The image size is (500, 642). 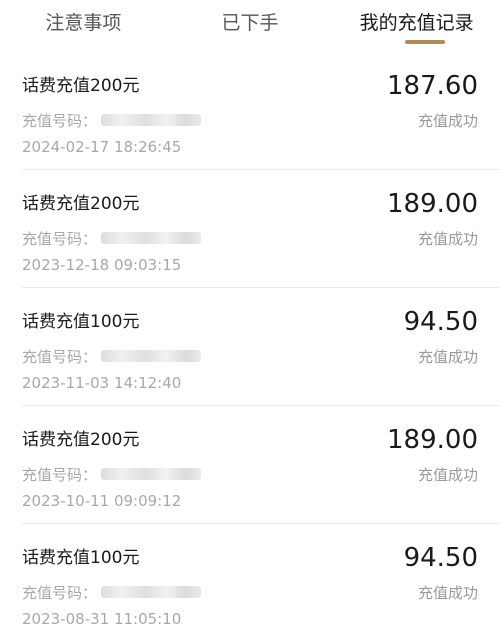 I want to click on record-time: 2023-11-03 14:12:40, so click(x=102, y=383).